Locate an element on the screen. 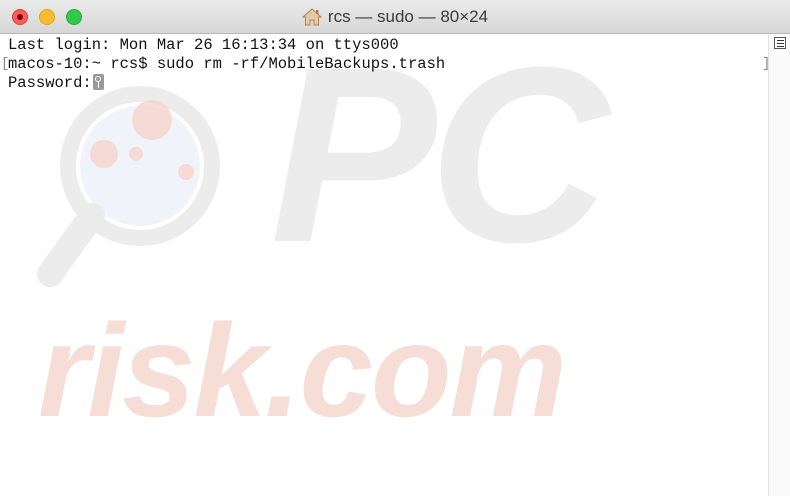 The image size is (790, 496). key-icon is located at coordinates (98, 82).